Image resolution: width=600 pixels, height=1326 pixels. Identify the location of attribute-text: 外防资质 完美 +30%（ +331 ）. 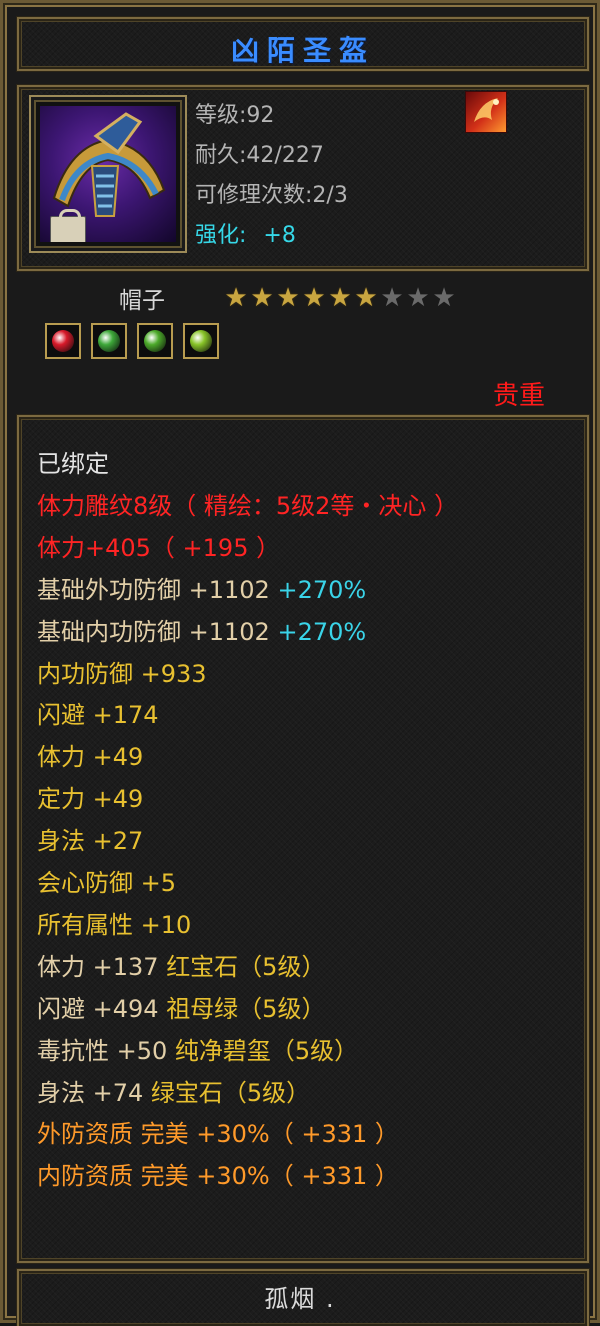
(218, 1134).